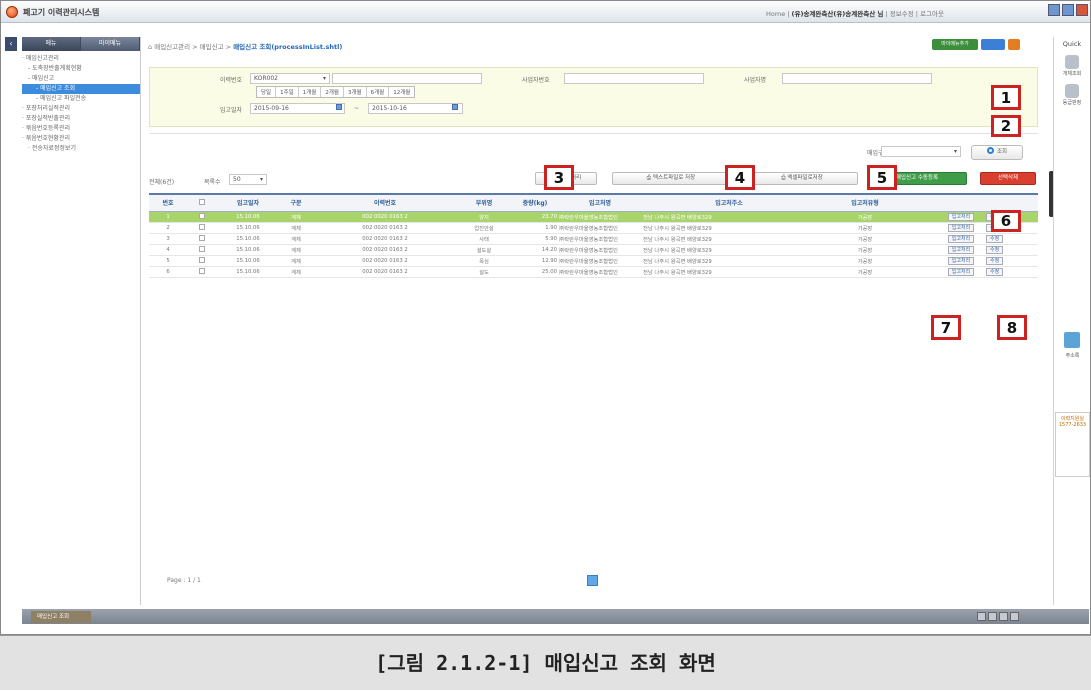 Image resolution: width=1091 pixels, height=691 pixels. I want to click on col-header: 입고처주소, so click(729, 202).